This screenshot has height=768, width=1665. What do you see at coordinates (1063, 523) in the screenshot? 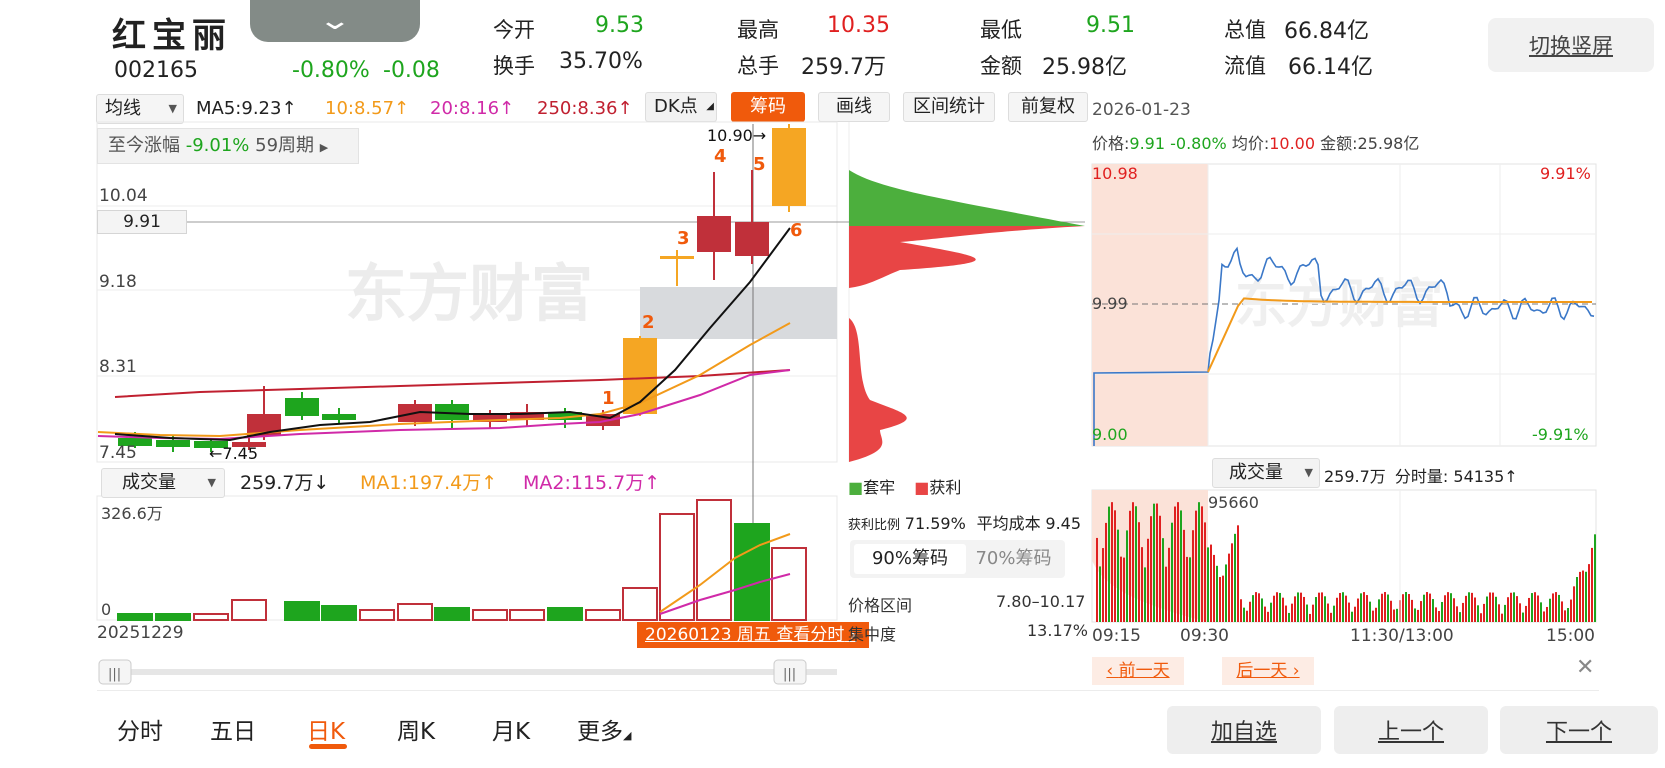
I see `avg-cost-value: 9.45` at bounding box center [1063, 523].